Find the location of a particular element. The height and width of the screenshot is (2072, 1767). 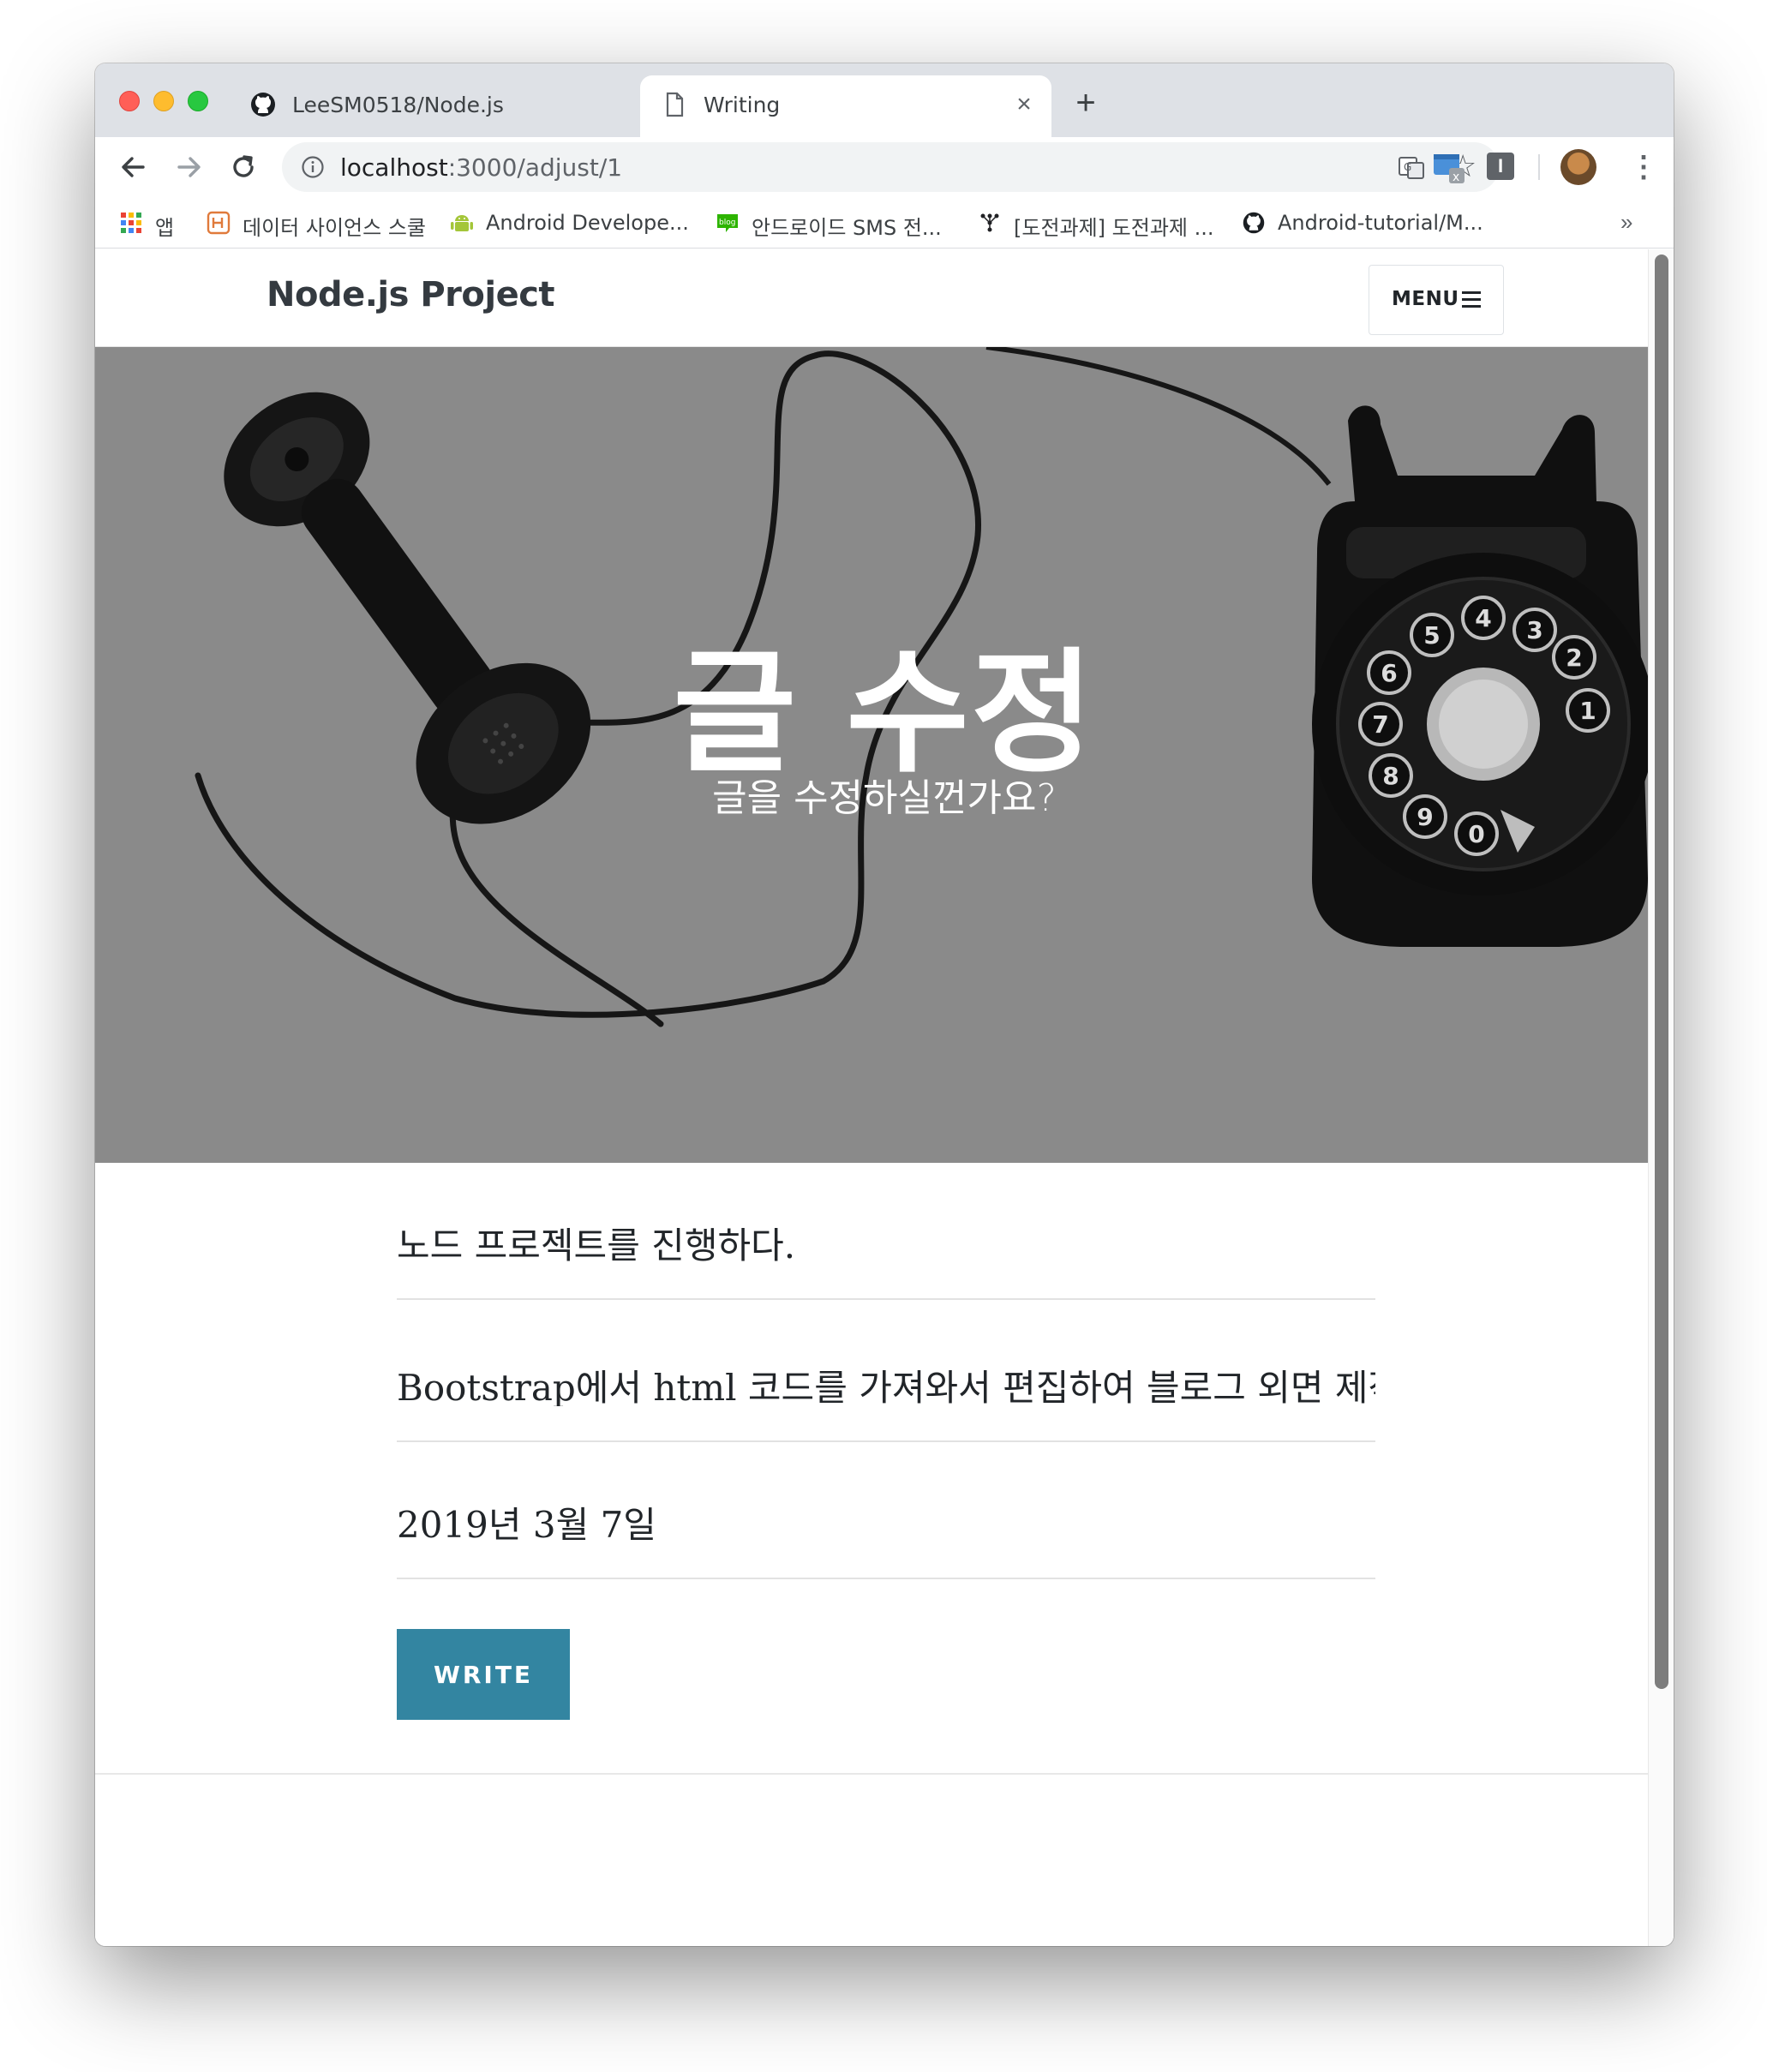

apps-grid-icon is located at coordinates (131, 223).